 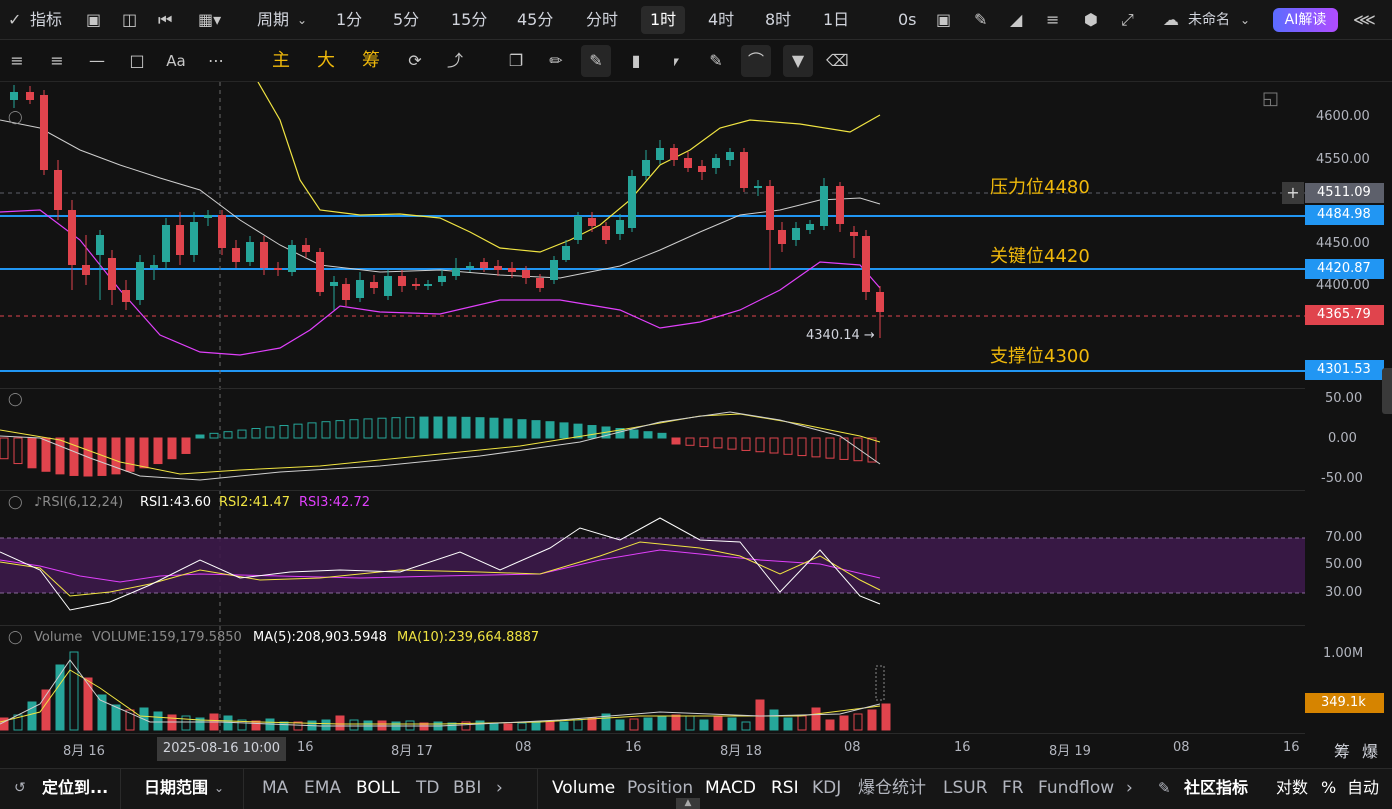 I want to click on ai-interpret-button: AI解读, so click(x=1305, y=20).